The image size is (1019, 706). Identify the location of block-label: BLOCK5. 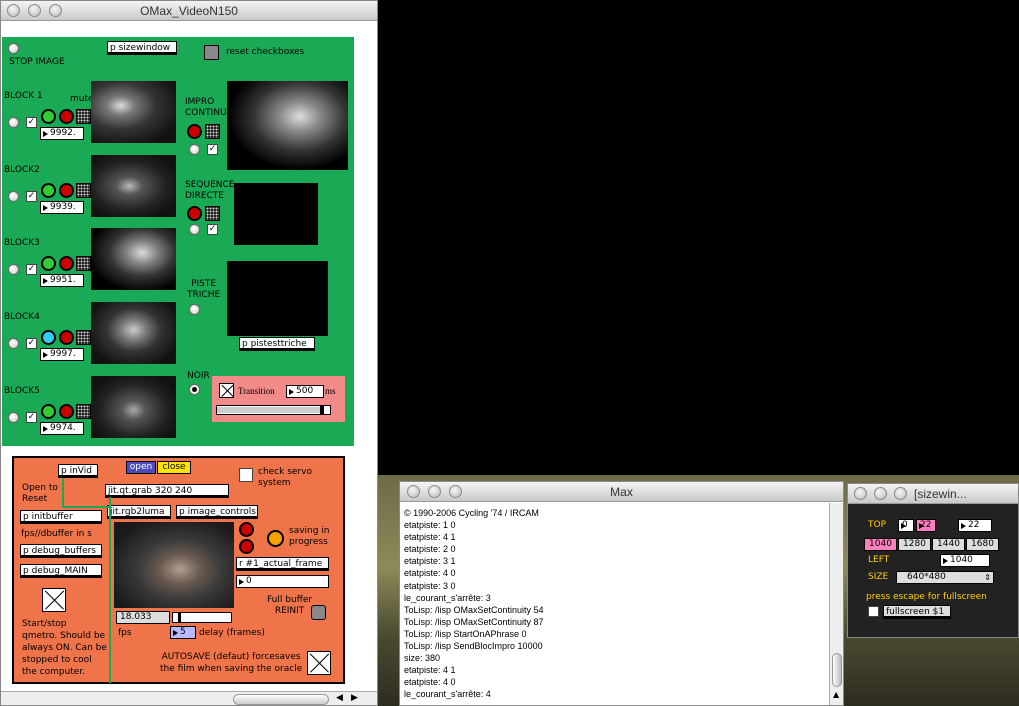
(22, 391).